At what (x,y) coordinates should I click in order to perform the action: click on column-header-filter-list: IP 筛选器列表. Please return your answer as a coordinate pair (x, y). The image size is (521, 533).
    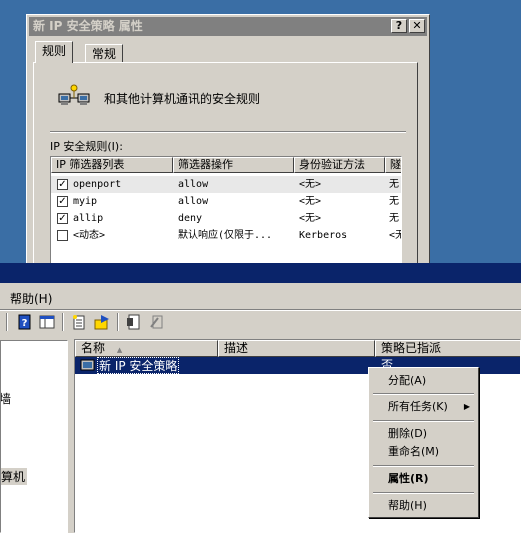
    Looking at the image, I should click on (112, 165).